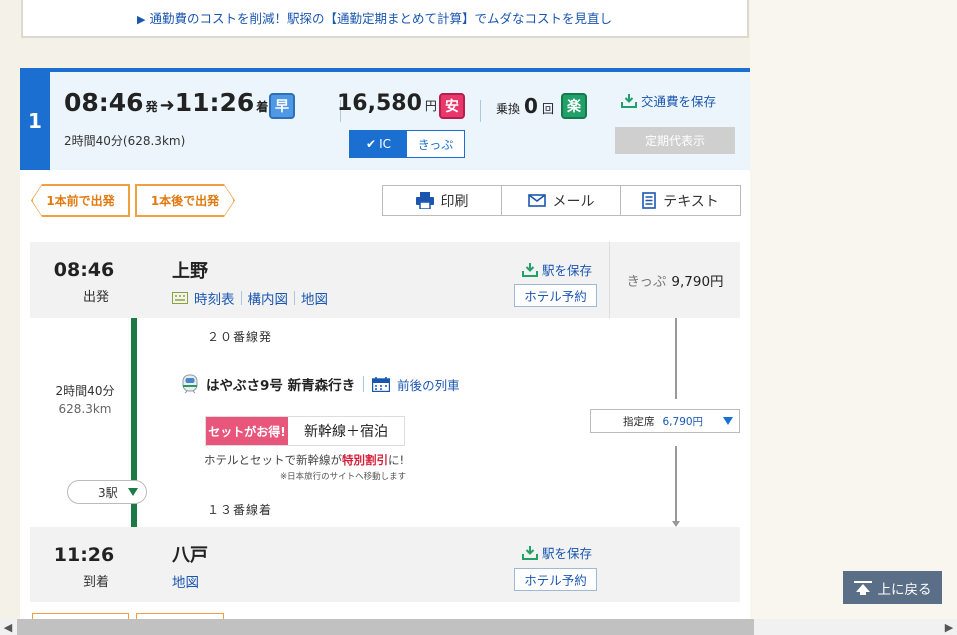 The image size is (957, 635). What do you see at coordinates (125, 141) in the screenshot?
I see `route-duration: 2時間40分(628.3km)` at bounding box center [125, 141].